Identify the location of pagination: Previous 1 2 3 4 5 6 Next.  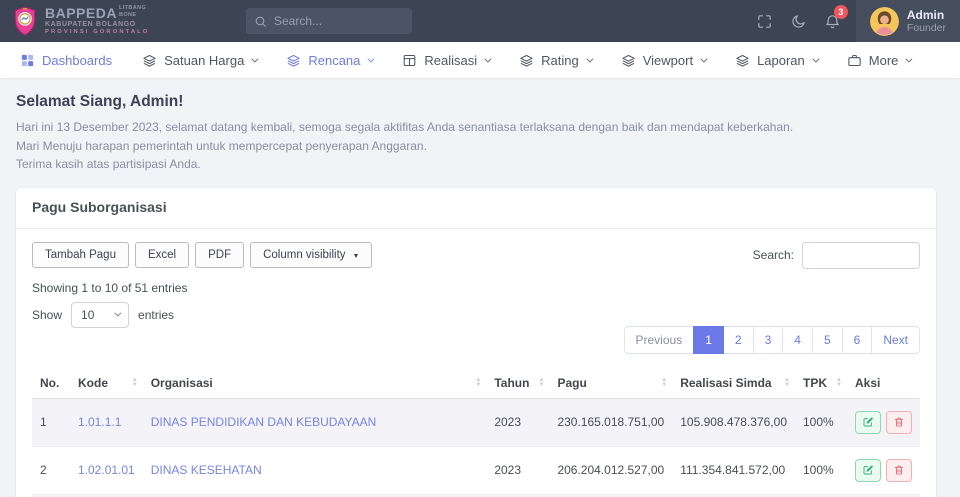
(771, 339).